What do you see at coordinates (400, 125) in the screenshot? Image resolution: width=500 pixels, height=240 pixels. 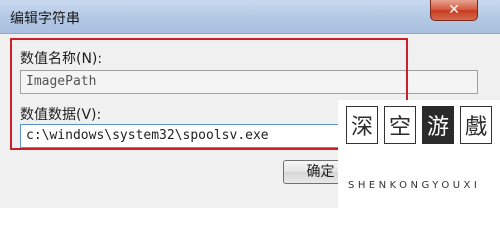 I see `watermark-char: 空` at bounding box center [400, 125].